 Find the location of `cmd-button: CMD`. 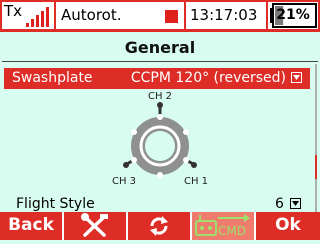

cmd-button: CMD is located at coordinates (223, 226).